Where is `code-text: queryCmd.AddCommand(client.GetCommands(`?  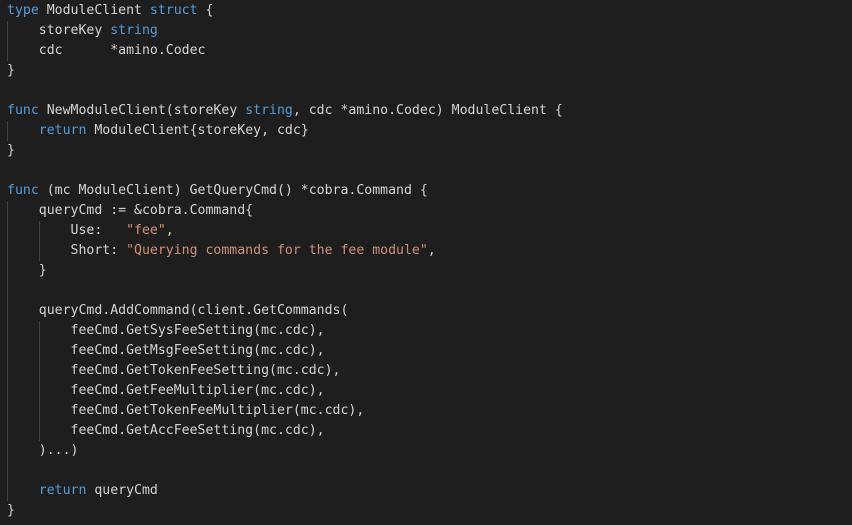
code-text: queryCmd.AddCommand(client.GetCommands( is located at coordinates (178, 310).